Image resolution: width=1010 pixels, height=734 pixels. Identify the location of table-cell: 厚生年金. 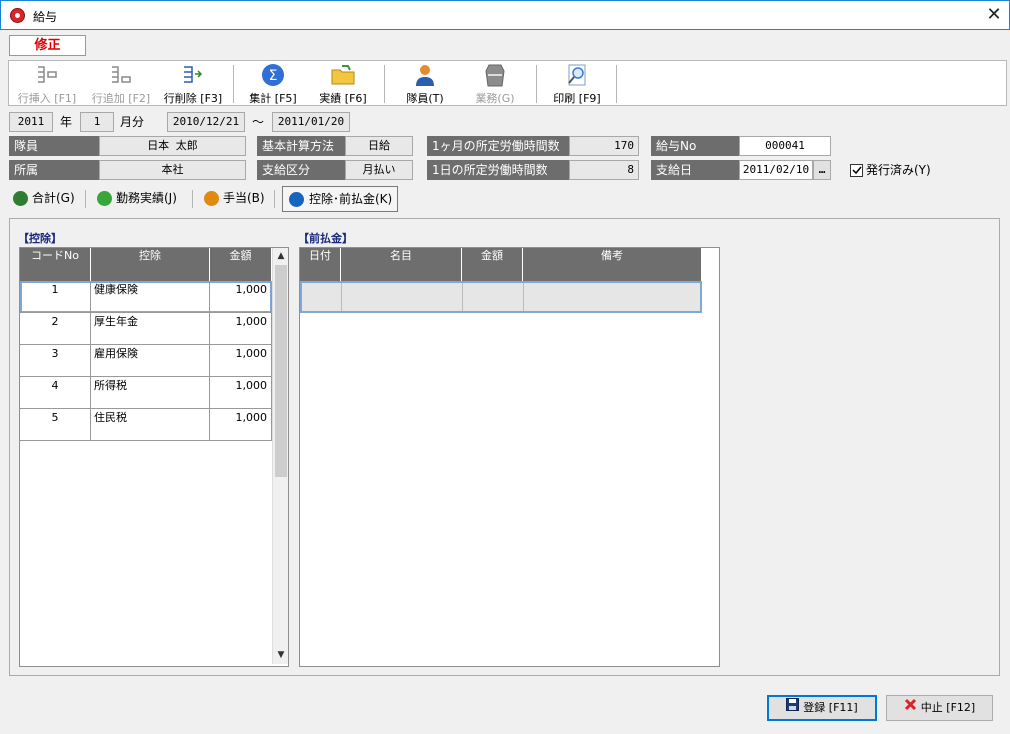
(150, 329).